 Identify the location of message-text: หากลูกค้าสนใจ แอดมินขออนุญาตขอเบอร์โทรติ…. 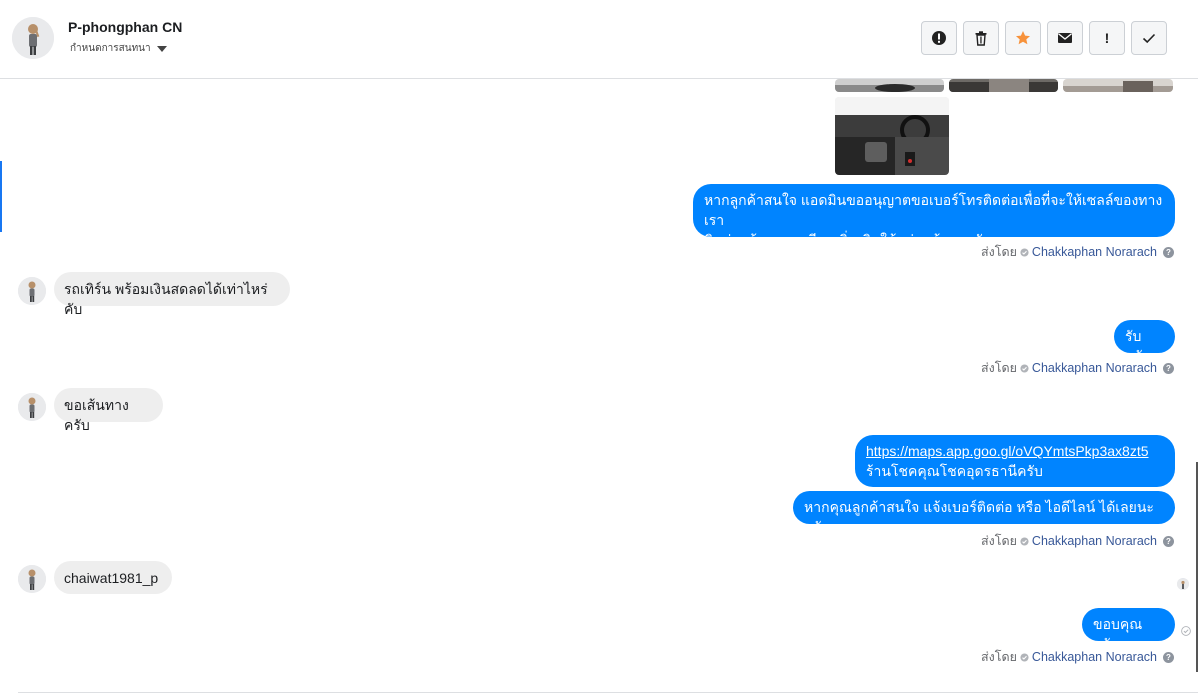
(933, 210).